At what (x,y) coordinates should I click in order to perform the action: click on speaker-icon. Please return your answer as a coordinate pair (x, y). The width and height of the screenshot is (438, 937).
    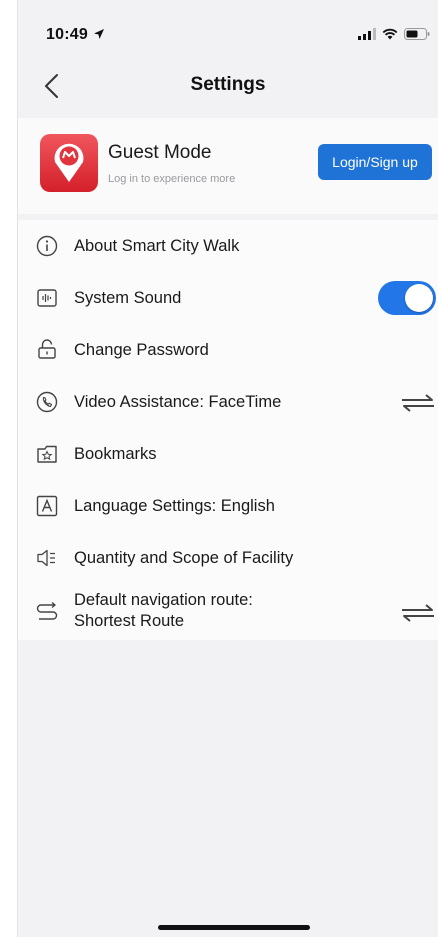
    Looking at the image, I should click on (46, 558).